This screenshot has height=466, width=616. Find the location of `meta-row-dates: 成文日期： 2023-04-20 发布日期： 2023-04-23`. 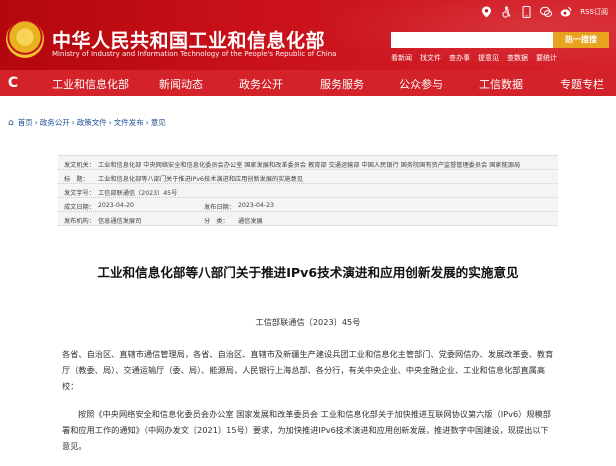

meta-row-dates: 成文日期： 2023-04-20 发布日期： 2023-04-23 is located at coordinates (308, 205).